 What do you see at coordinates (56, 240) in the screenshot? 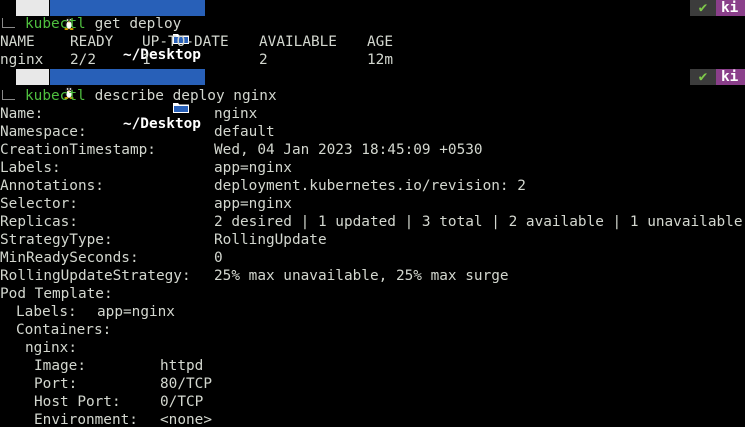
I see `field-key: StrategyType:` at bounding box center [56, 240].